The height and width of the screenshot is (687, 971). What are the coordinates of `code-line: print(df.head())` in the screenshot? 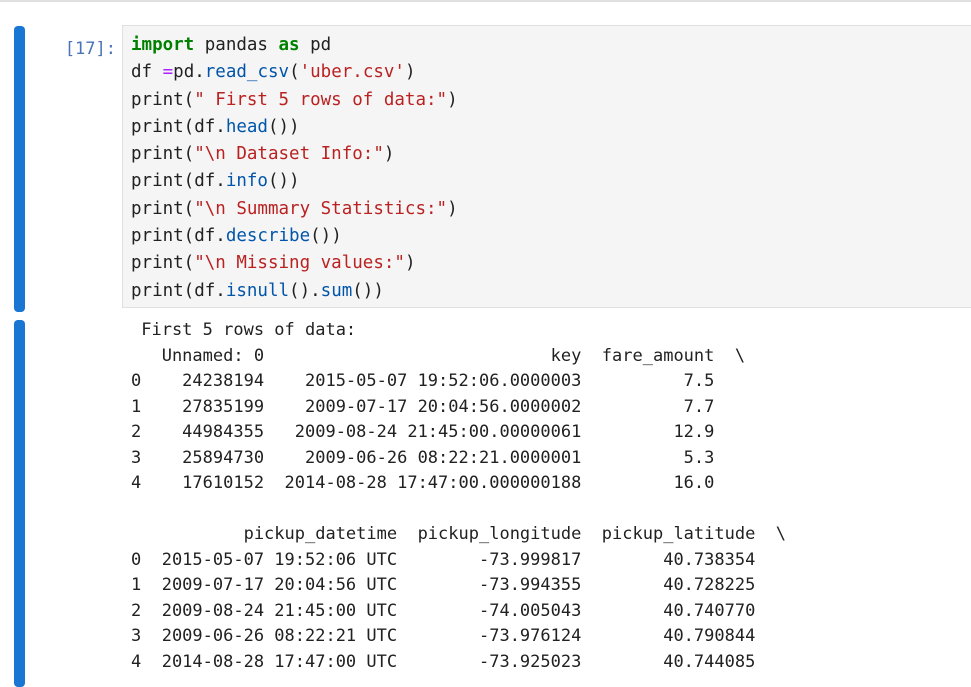 It's located at (294, 127).